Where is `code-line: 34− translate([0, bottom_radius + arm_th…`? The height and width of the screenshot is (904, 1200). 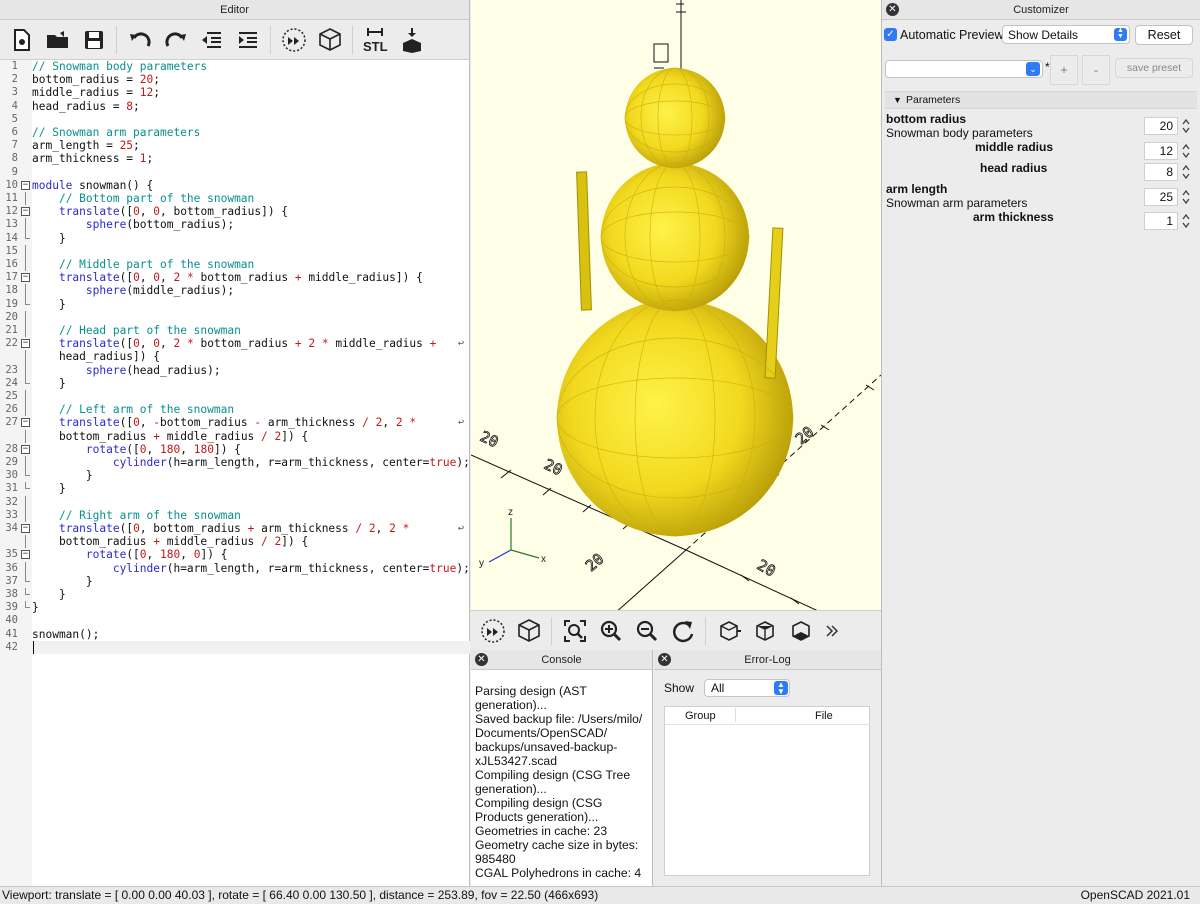 code-line: 34− translate([0, bottom_radius + arm_th… is located at coordinates (235, 528).